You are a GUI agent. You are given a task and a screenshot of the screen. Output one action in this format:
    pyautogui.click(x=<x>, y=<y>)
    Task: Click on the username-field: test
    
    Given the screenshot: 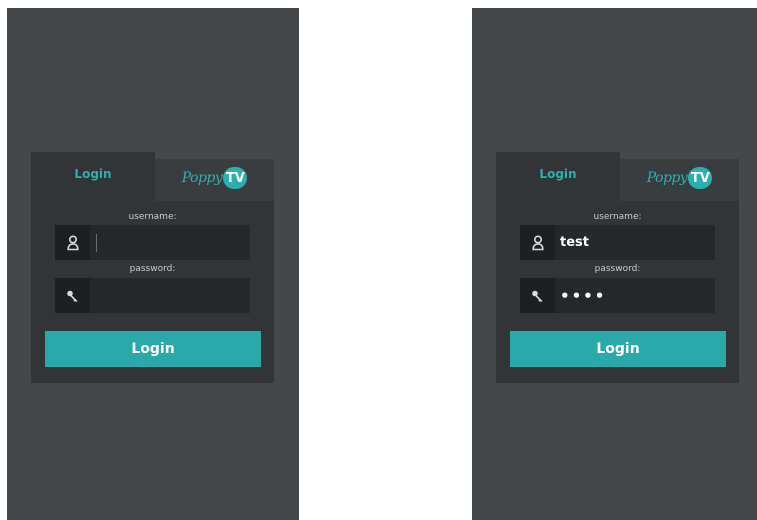 What is the action you would take?
    pyautogui.click(x=617, y=242)
    